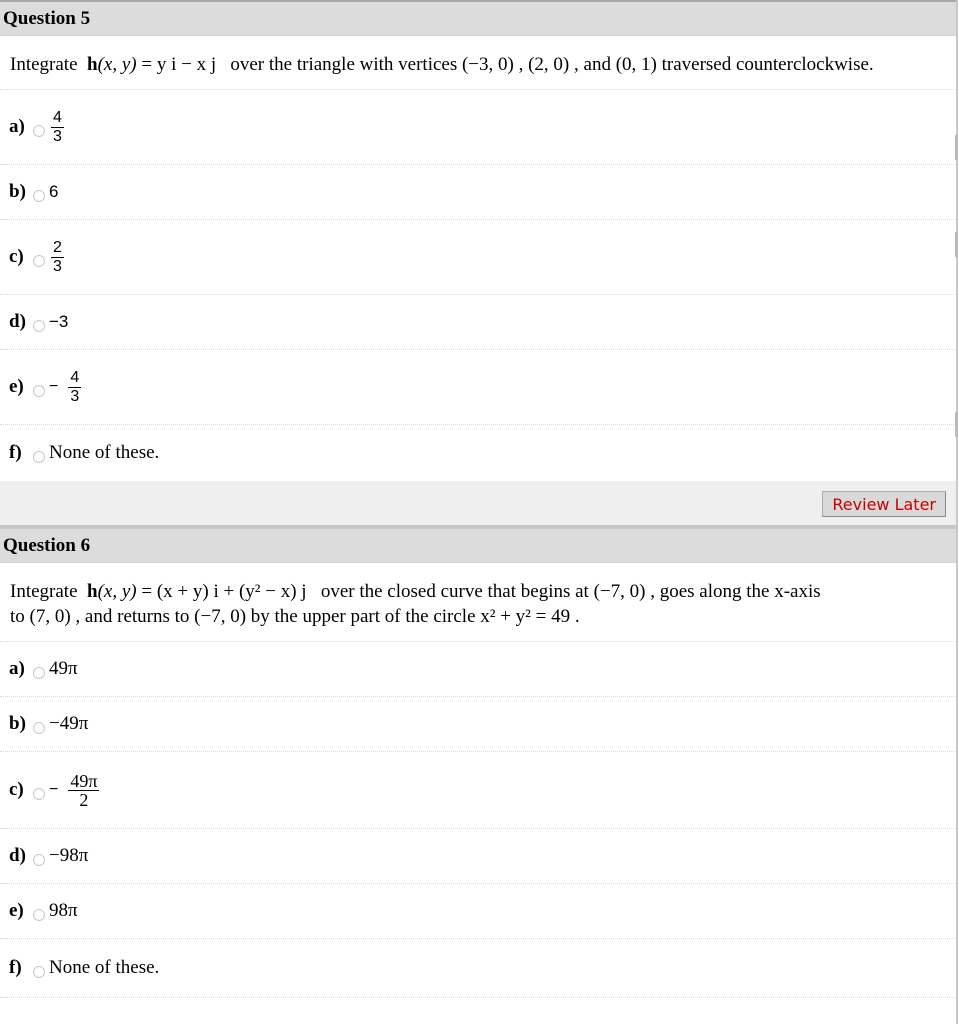 The image size is (959, 1024). Describe the element at coordinates (478, 19) in the screenshot. I see `question-title: Question 5` at that location.